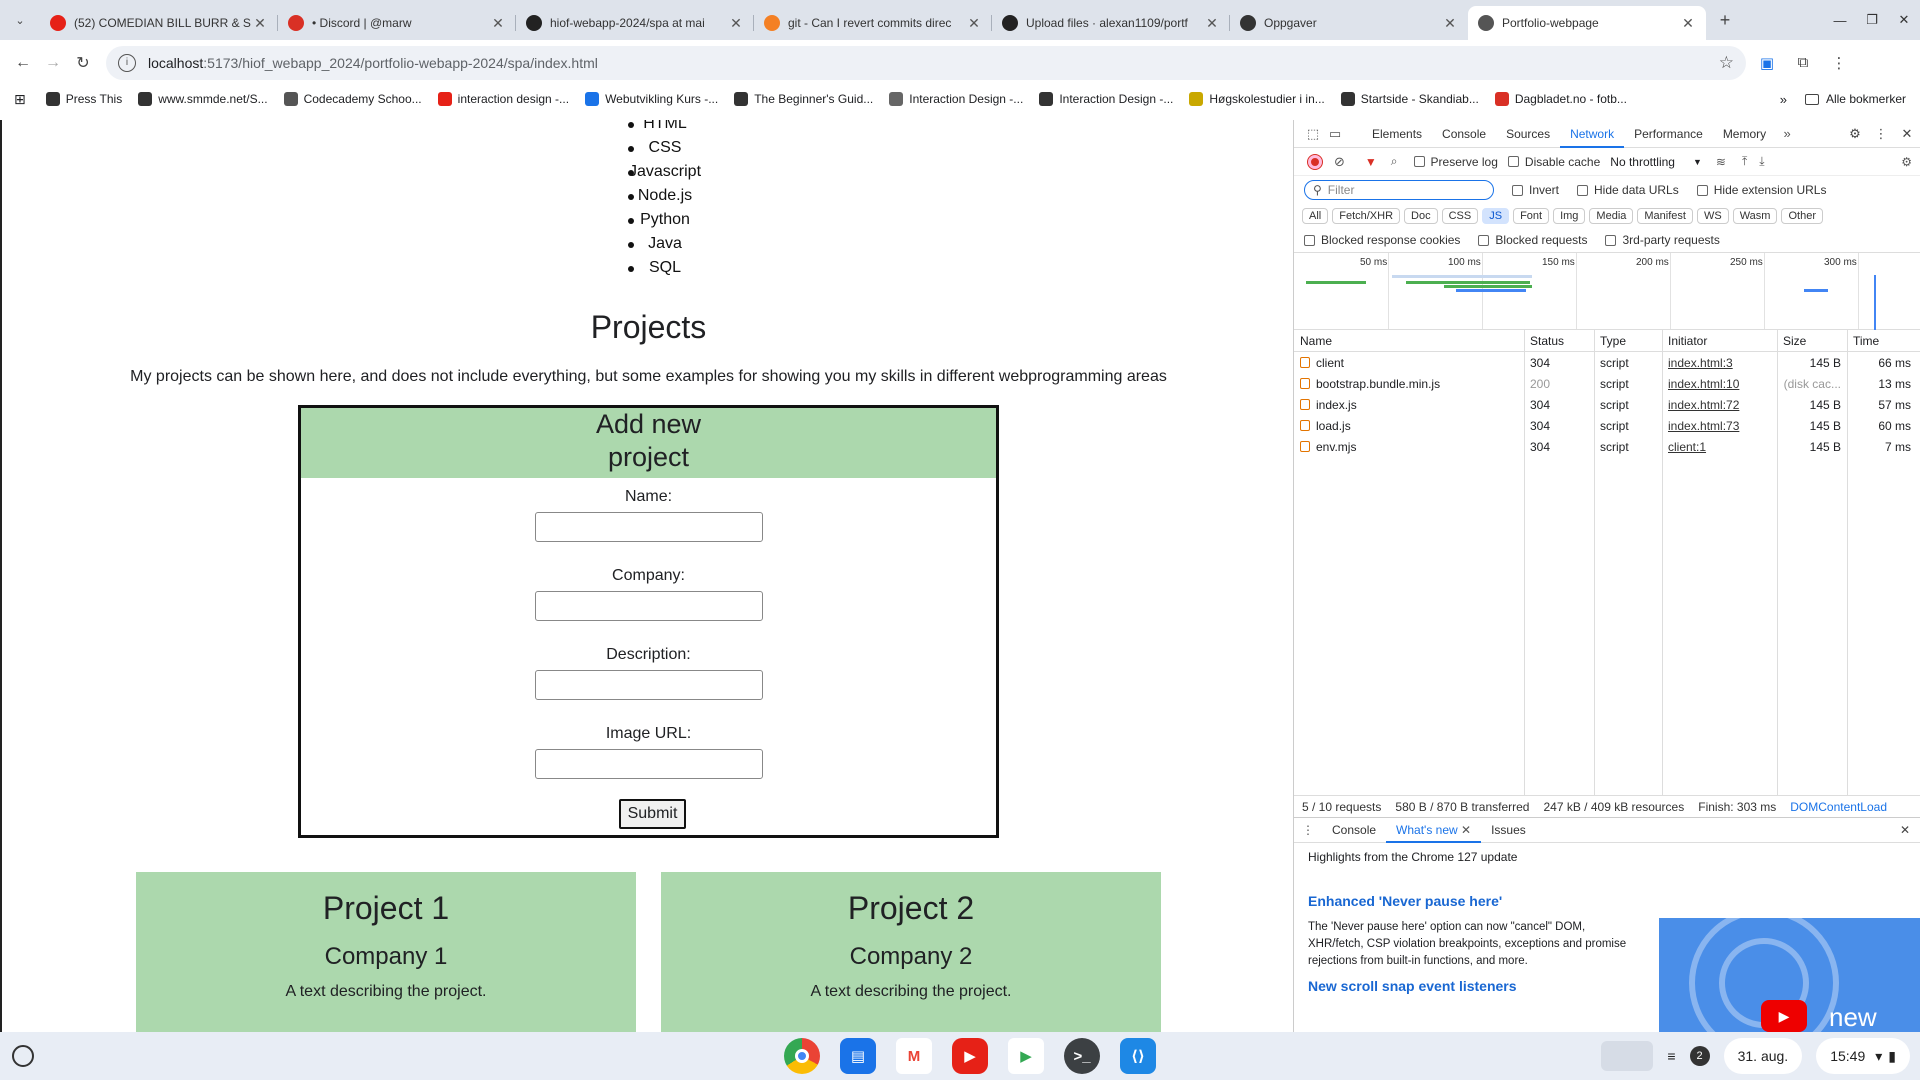  What do you see at coordinates (1839, 63) in the screenshot?
I see `menu-icon: ⋮` at bounding box center [1839, 63].